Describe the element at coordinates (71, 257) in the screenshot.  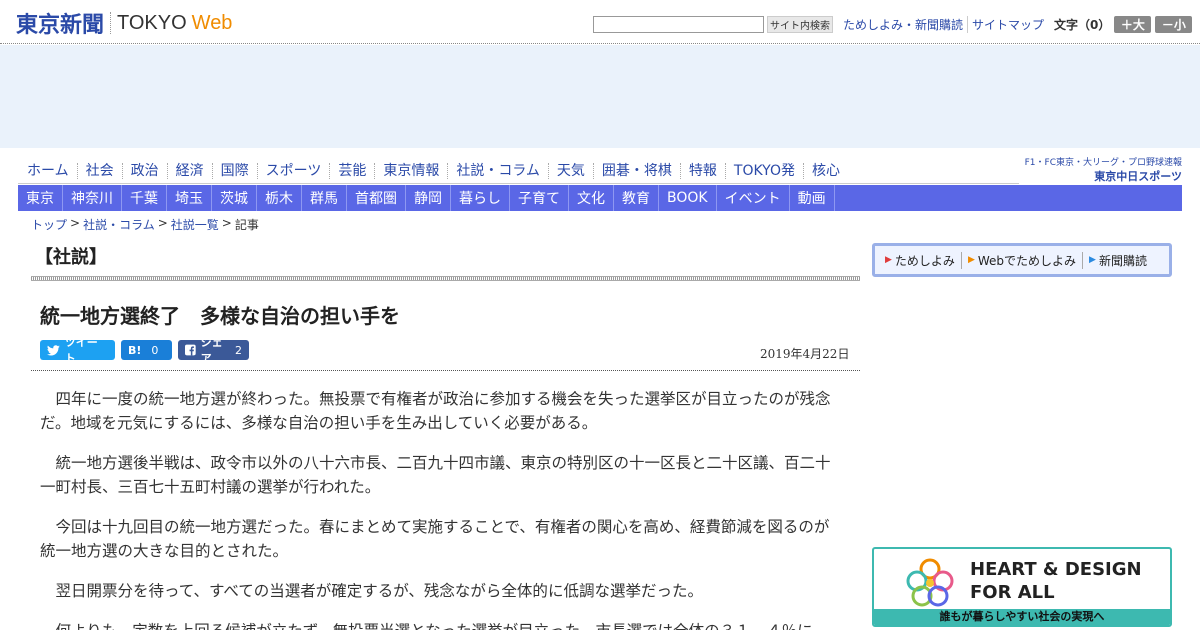
I see `section-label: 【社説】` at that location.